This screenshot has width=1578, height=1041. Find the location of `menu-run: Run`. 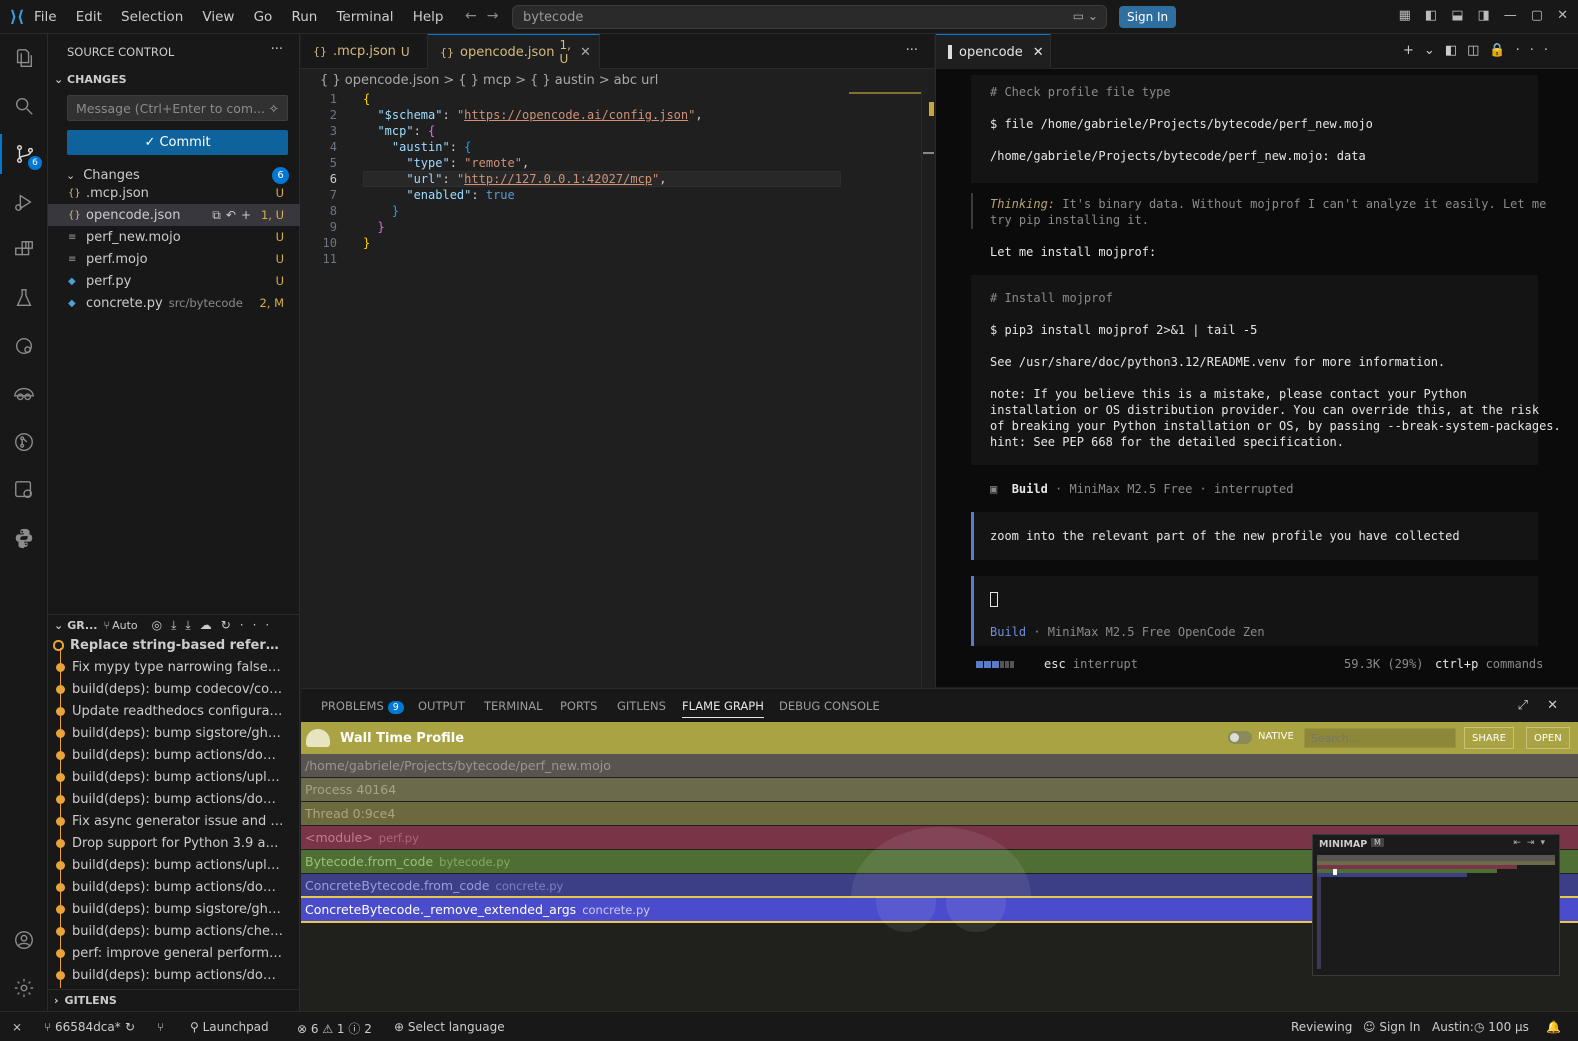

menu-run: Run is located at coordinates (304, 17).